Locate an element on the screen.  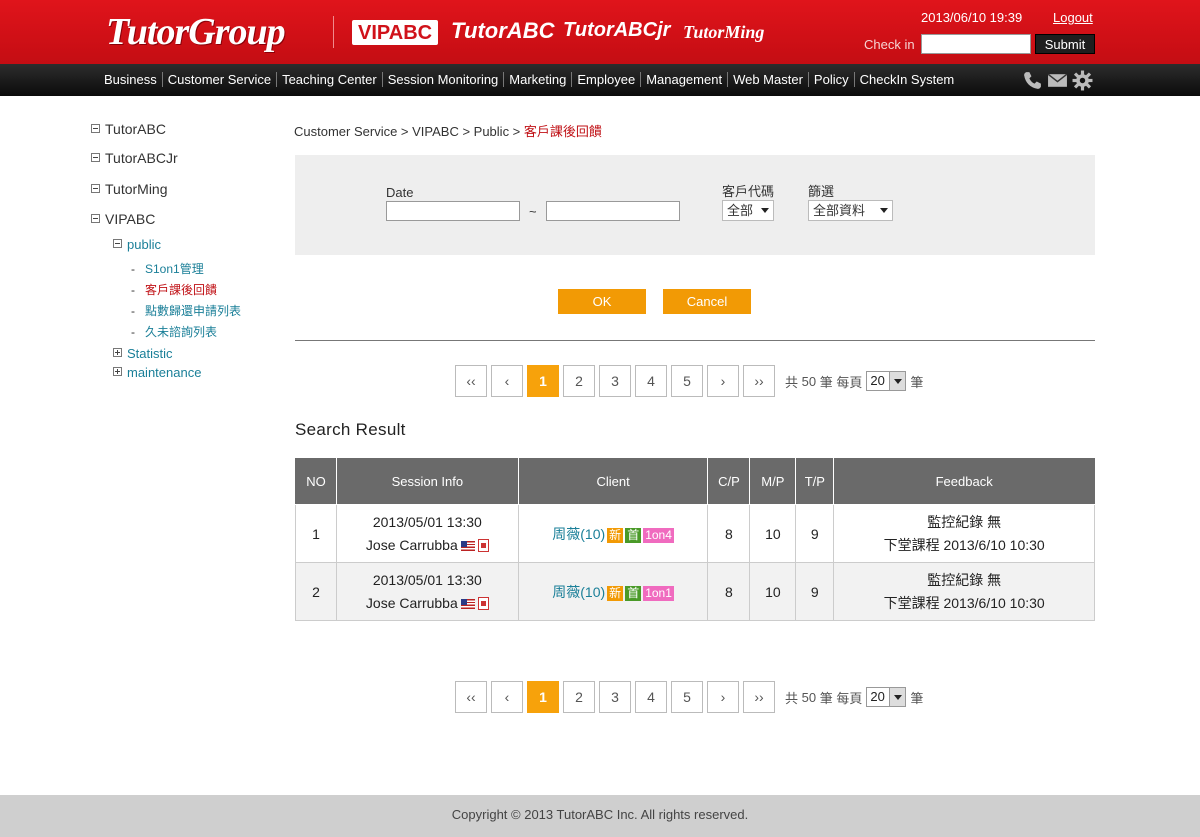
nav-session-monitoring: Session Monitoring is located at coordinates (442, 79).